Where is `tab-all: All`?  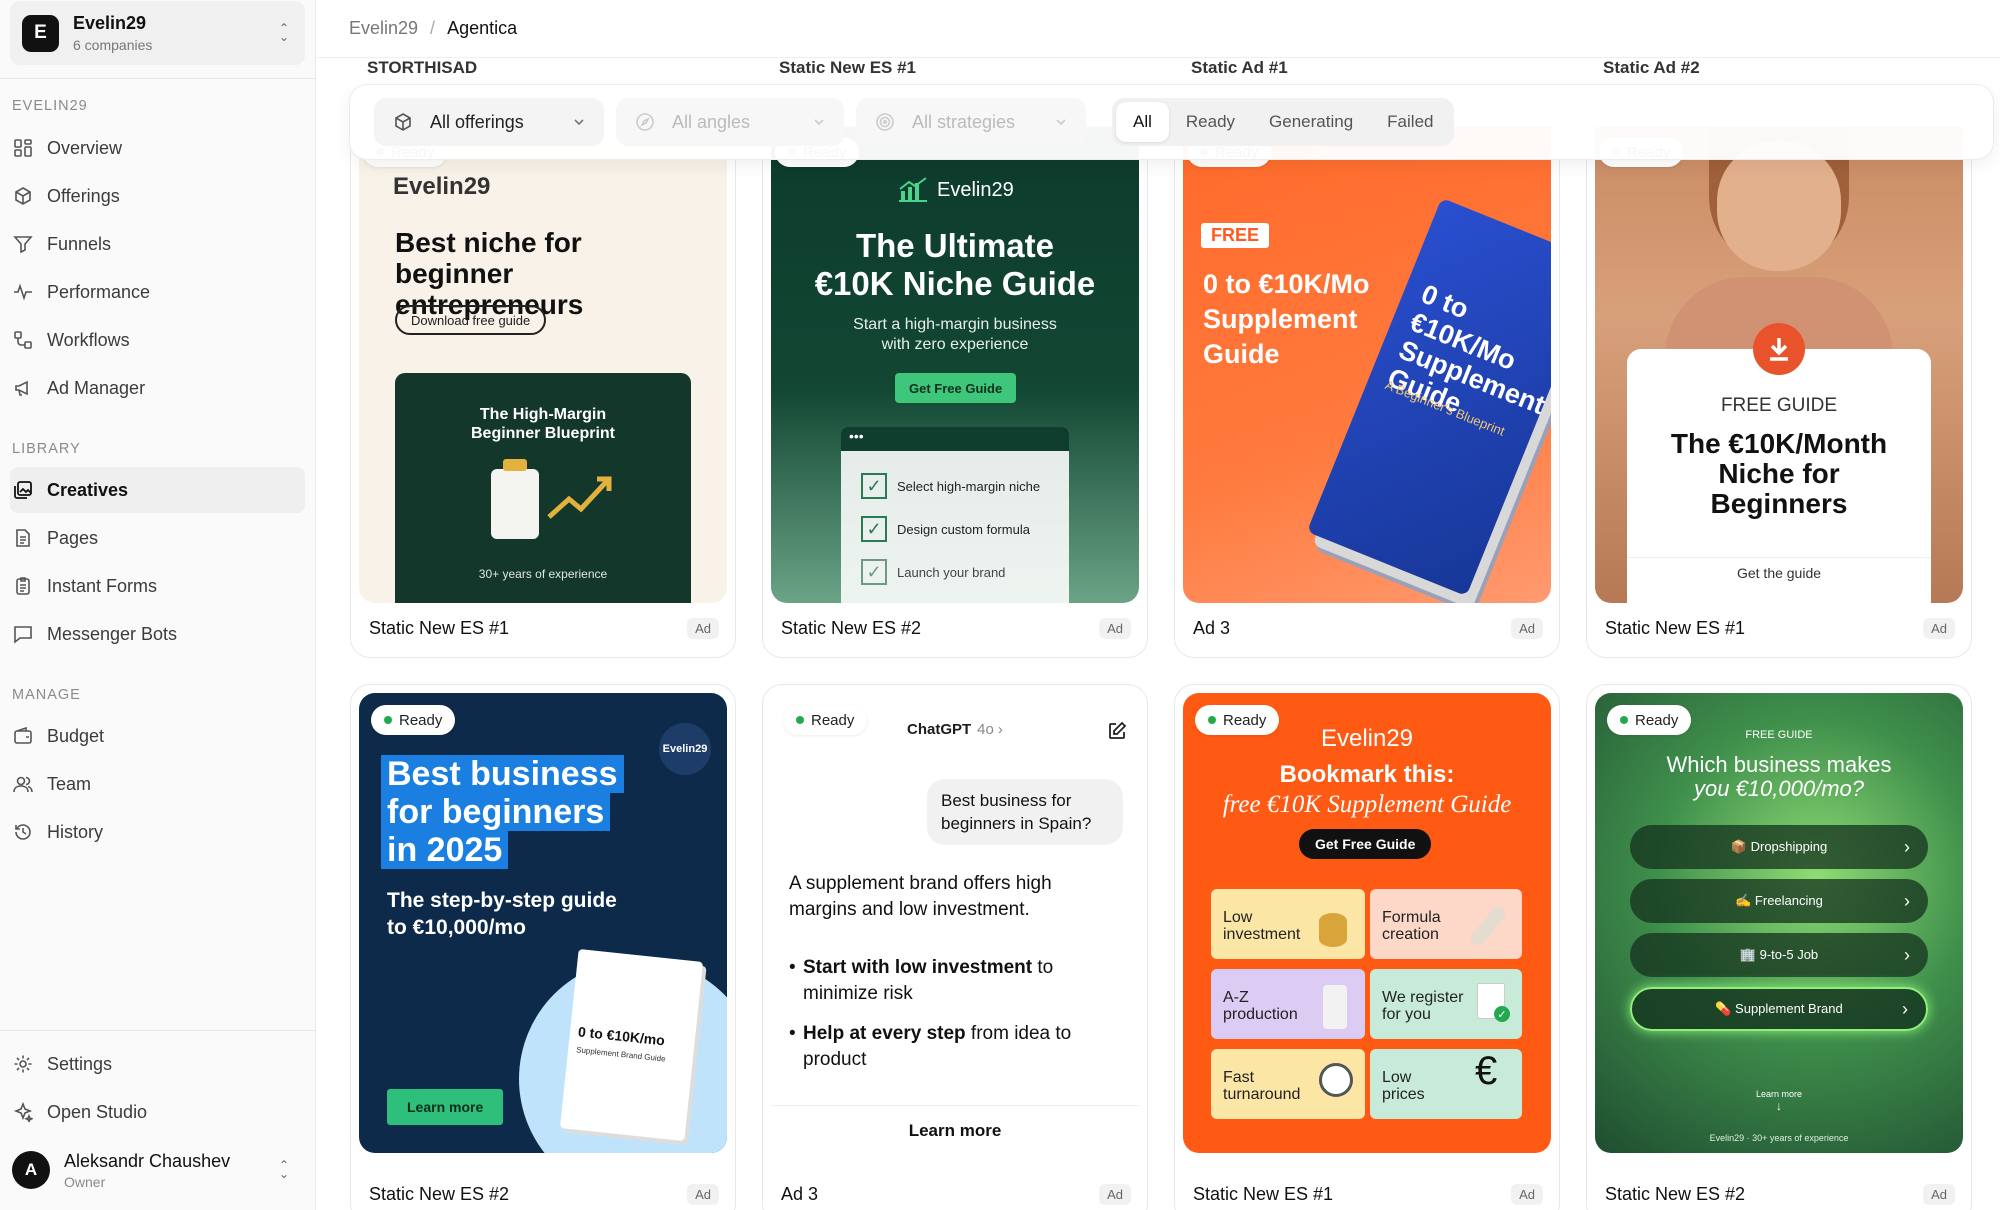 tab-all: All is located at coordinates (1142, 122).